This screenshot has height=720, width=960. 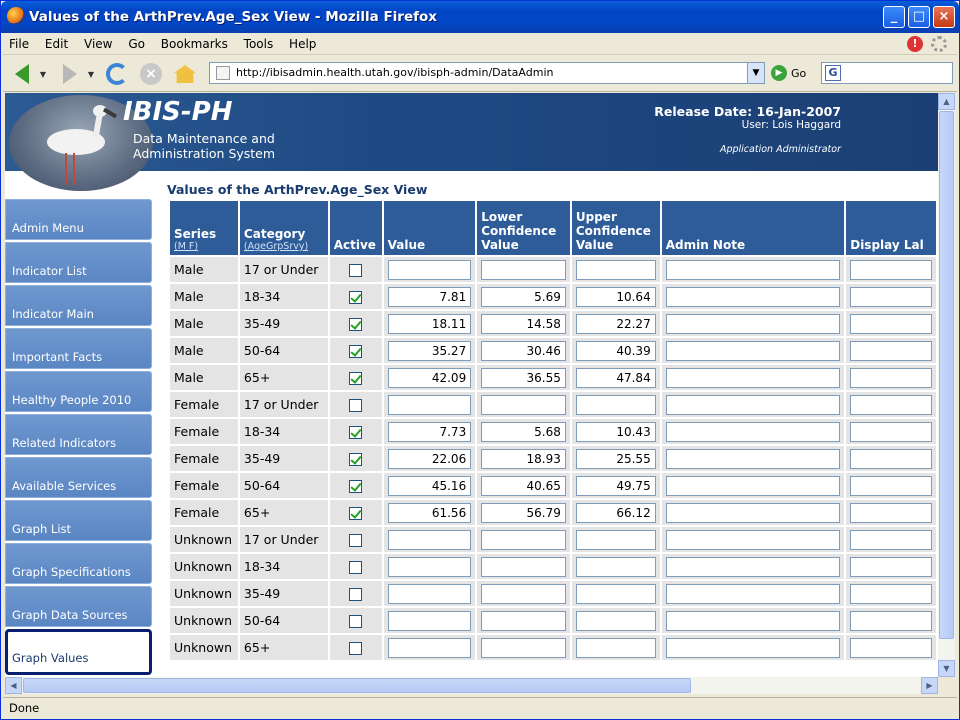 What do you see at coordinates (523, 512) in the screenshot?
I see `lower-confidence-input: 56.79` at bounding box center [523, 512].